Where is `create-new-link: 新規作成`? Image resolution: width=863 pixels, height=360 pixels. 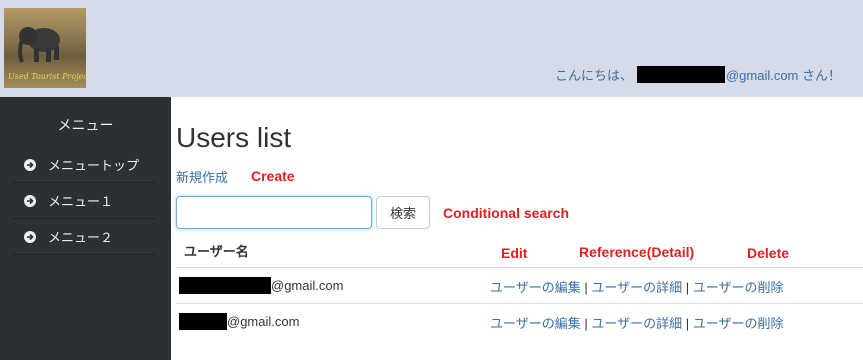 create-new-link: 新規作成 is located at coordinates (202, 176).